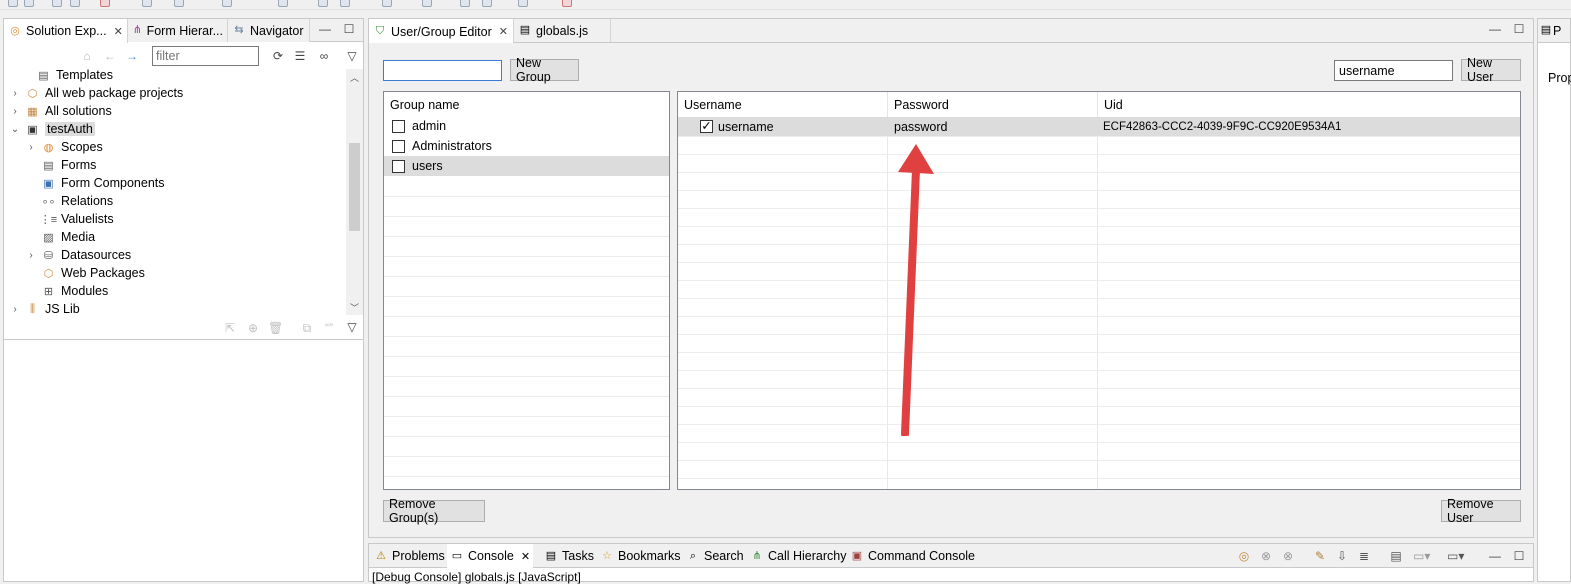  What do you see at coordinates (441, 31) in the screenshot?
I see `tab-user-group-editor: ⛉ User/Group Editor ✕` at bounding box center [441, 31].